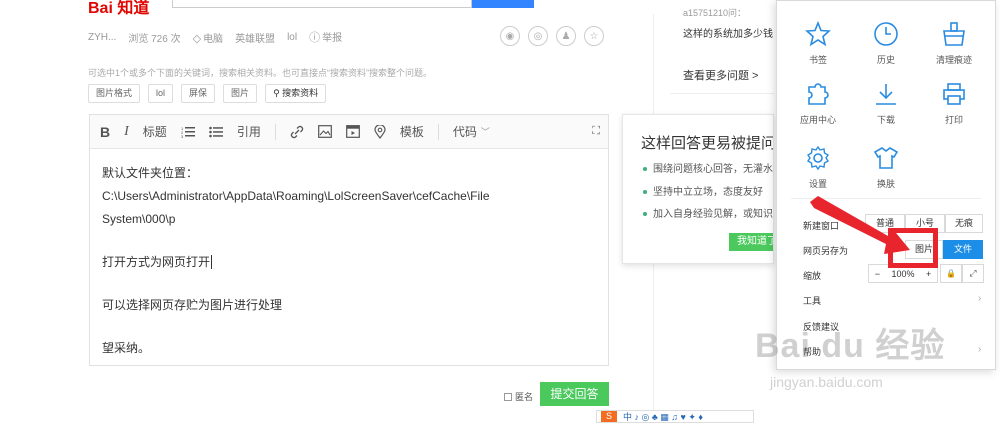 The width and height of the screenshot is (1000, 423). What do you see at coordinates (524, 397) in the screenshot?
I see `anonymous-label: 匿名` at bounding box center [524, 397].